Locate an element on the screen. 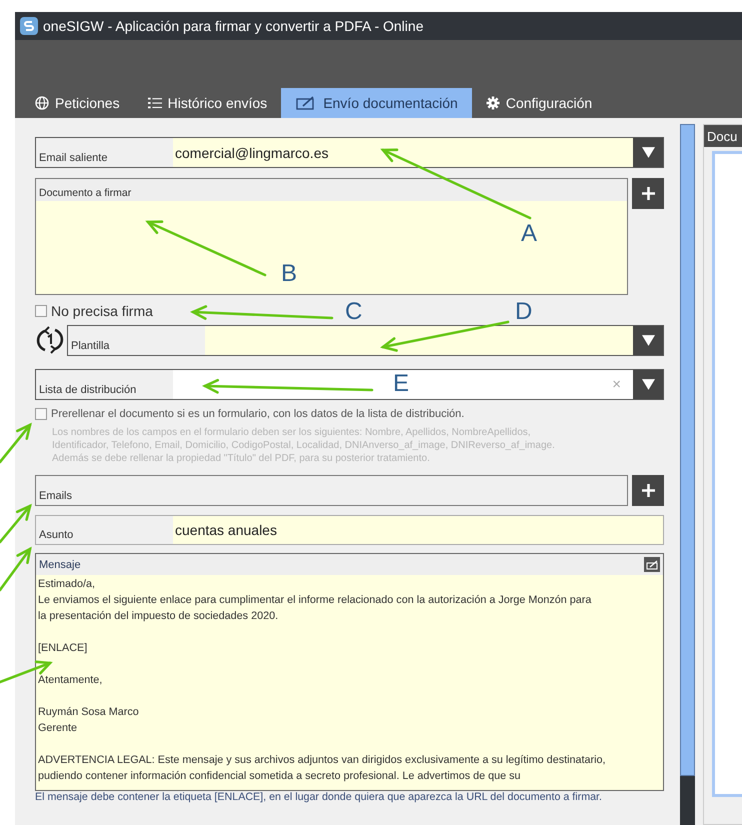 This screenshot has width=742, height=825. message-text-line: Gerente is located at coordinates (58, 728).